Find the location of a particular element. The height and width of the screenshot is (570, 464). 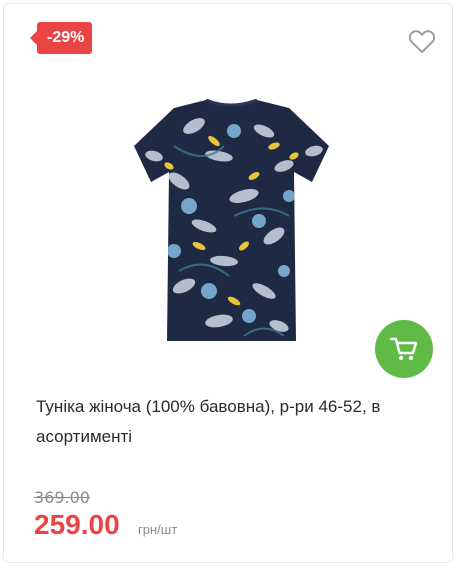

heart-outline-icon is located at coordinates (422, 41).